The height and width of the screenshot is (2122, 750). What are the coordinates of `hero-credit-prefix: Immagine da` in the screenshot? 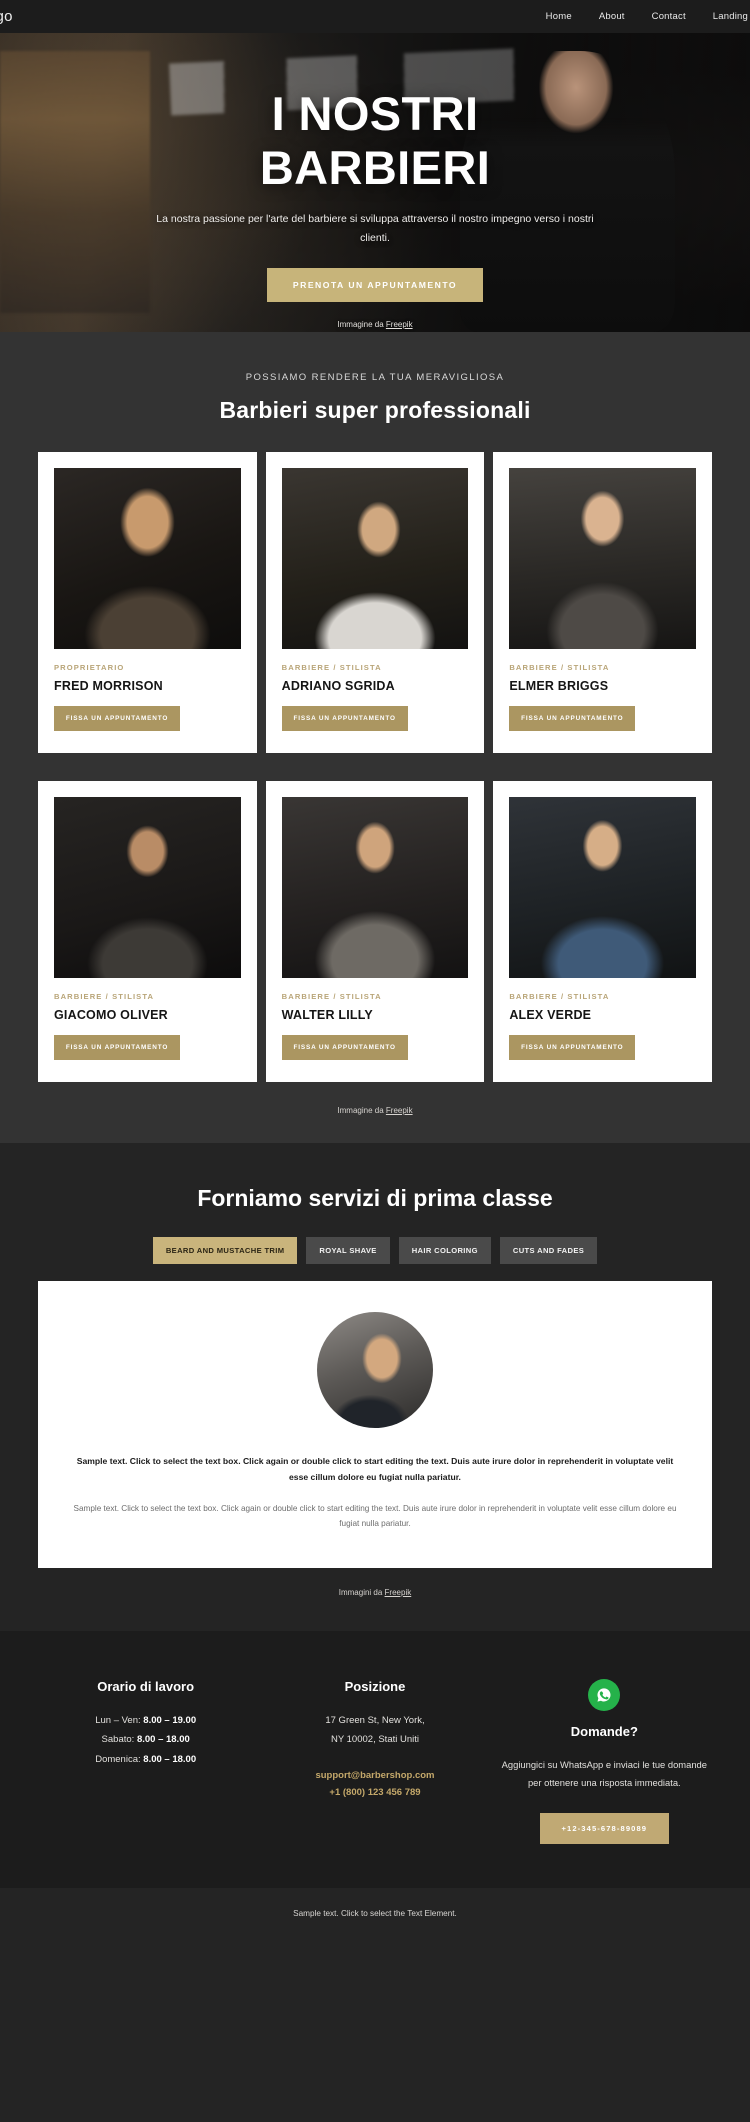 It's located at (361, 324).